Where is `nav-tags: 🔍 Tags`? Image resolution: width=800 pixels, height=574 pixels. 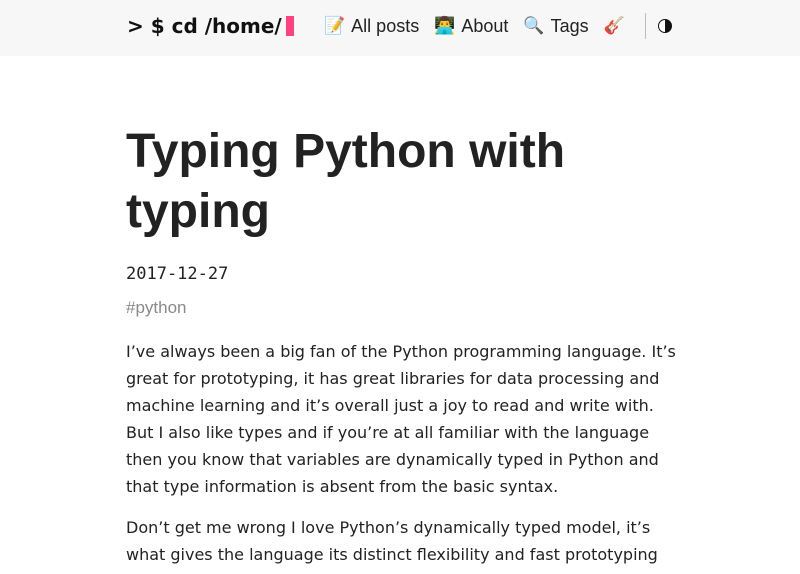
nav-tags: 🔍 Tags is located at coordinates (555, 26).